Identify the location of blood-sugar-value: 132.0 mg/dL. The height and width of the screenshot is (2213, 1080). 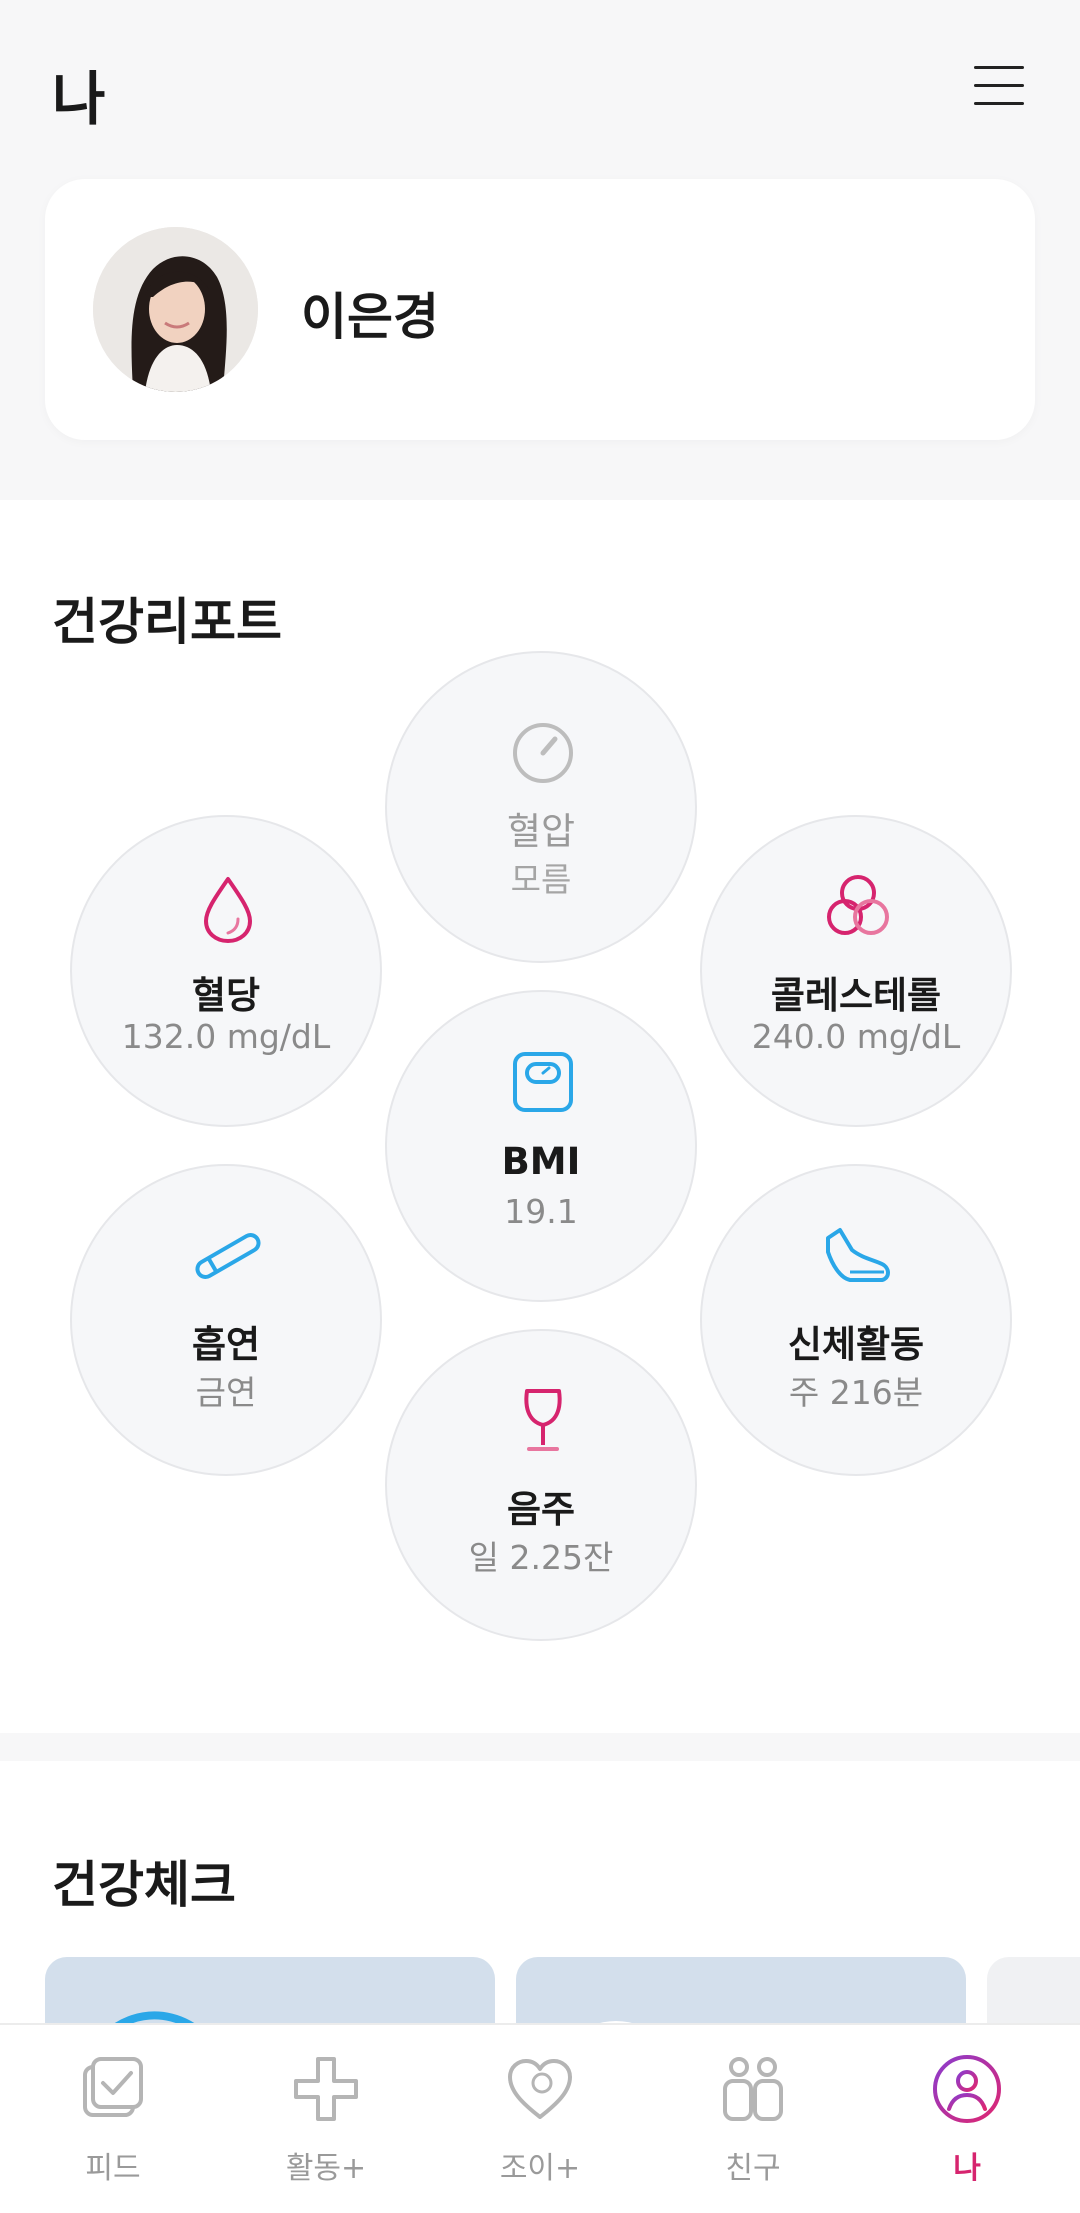
(226, 1036).